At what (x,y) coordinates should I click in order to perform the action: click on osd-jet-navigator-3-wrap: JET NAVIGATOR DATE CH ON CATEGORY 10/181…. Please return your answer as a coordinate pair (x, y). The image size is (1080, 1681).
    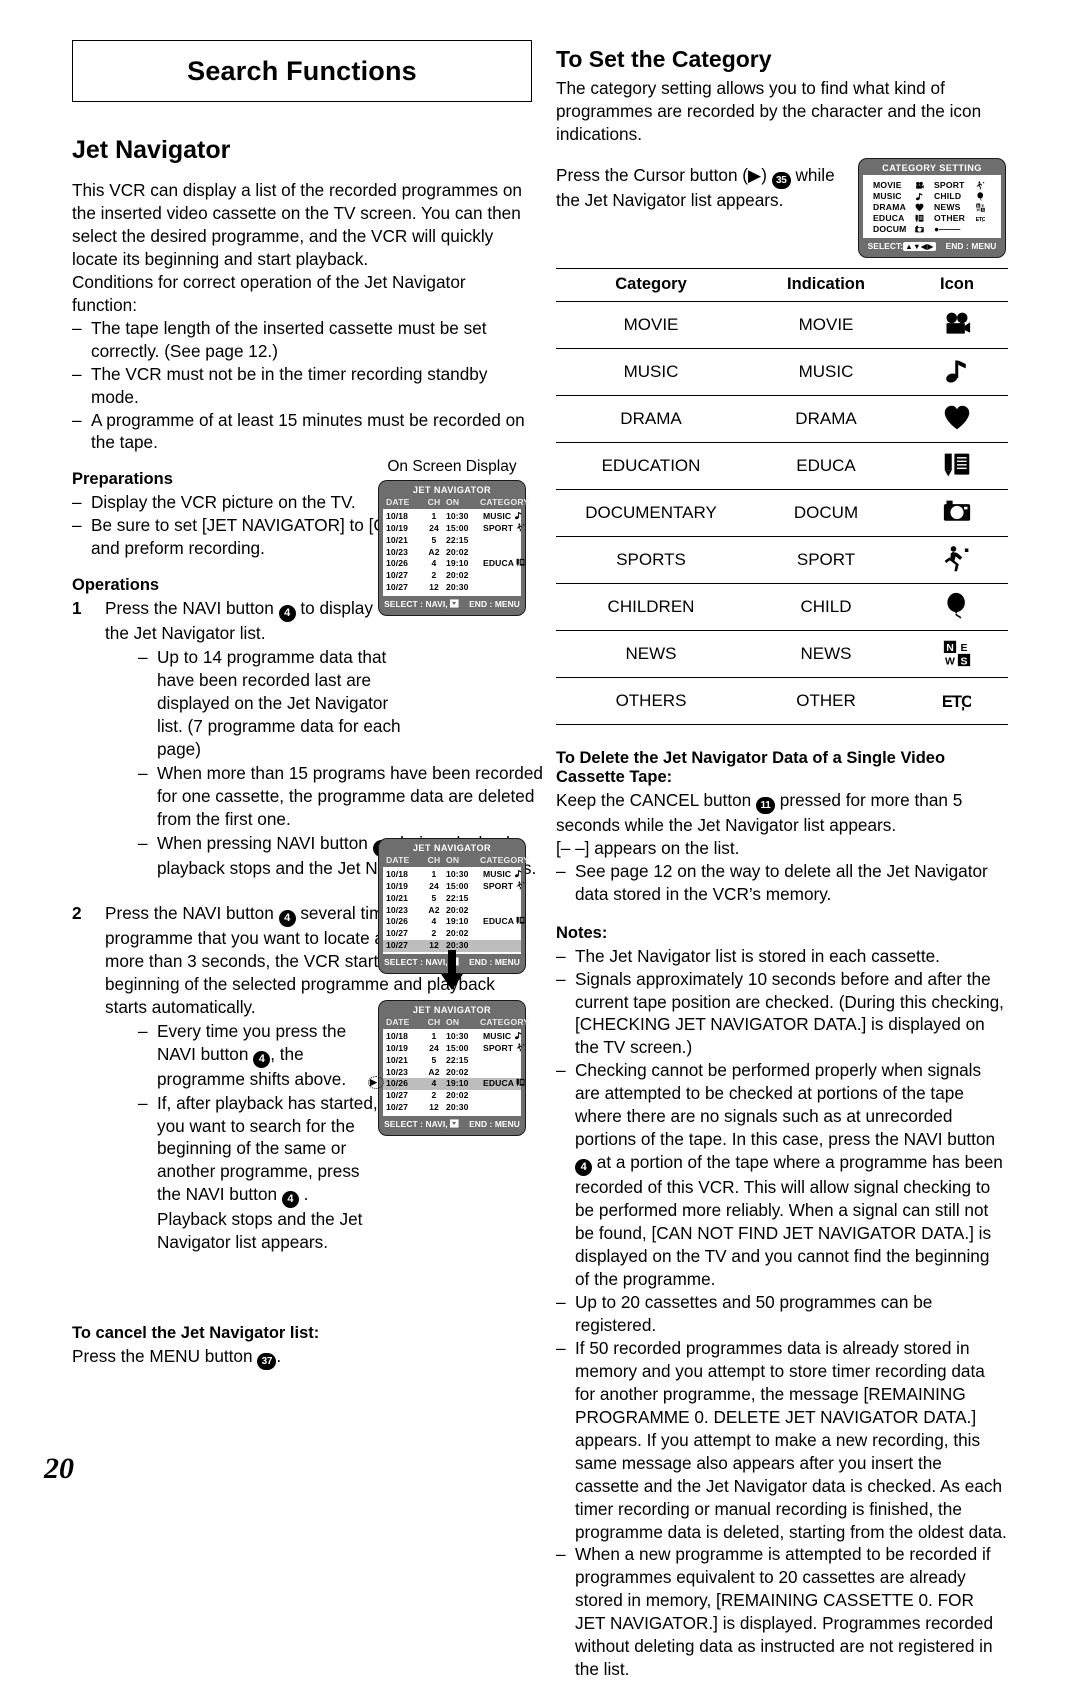
    Looking at the image, I should click on (452, 1068).